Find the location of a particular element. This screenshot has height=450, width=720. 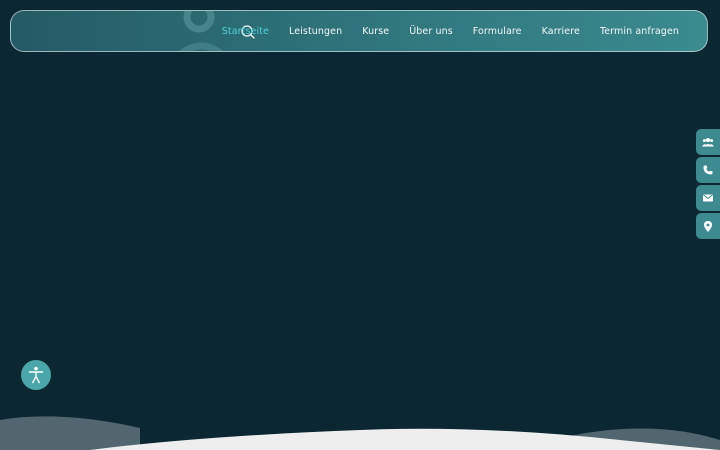

accessibility-icon is located at coordinates (36, 375).